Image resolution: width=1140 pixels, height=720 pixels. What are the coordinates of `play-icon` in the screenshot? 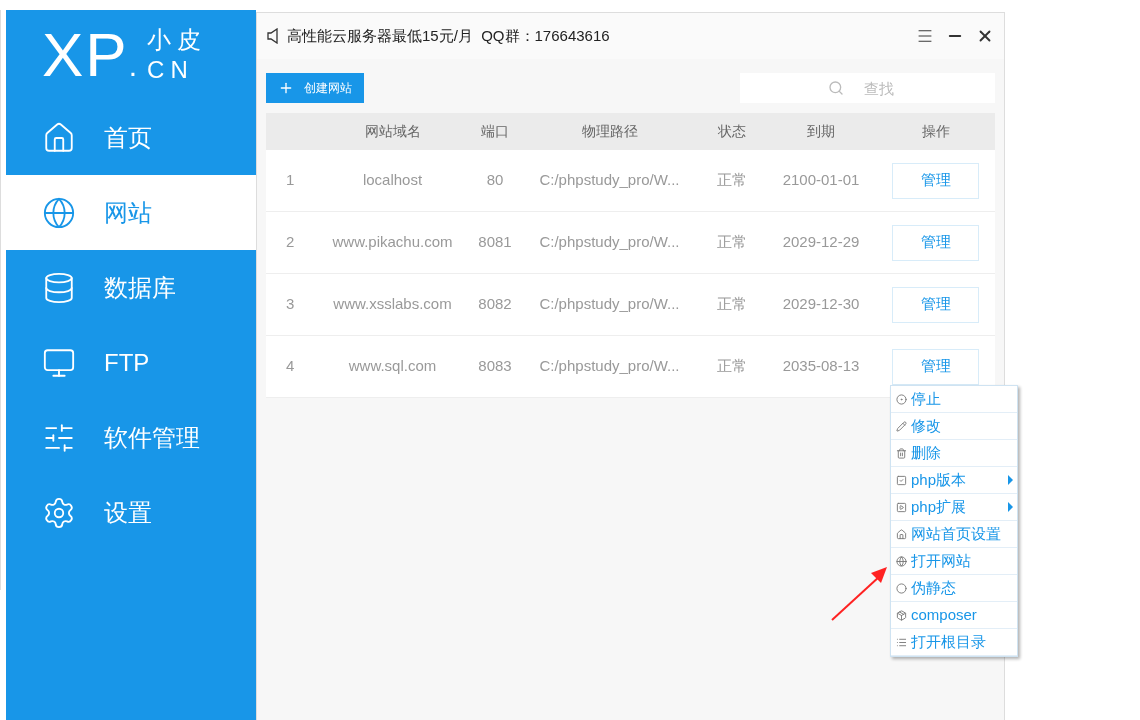 It's located at (901, 507).